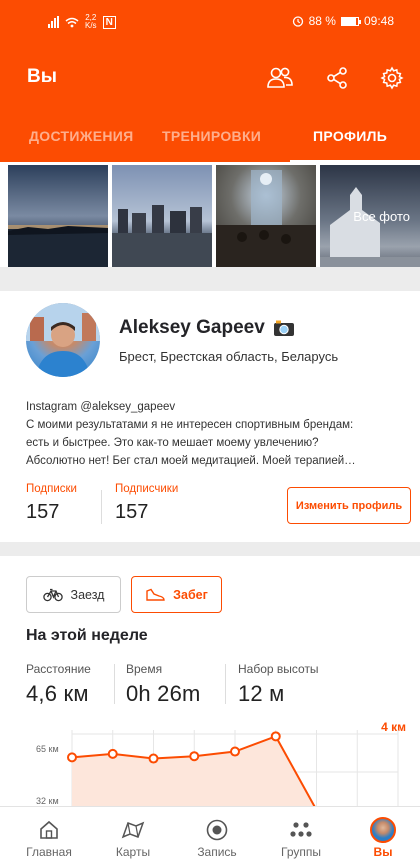 This screenshot has width=420, height=868. I want to click on nav-maps: Карты, so click(133, 837).